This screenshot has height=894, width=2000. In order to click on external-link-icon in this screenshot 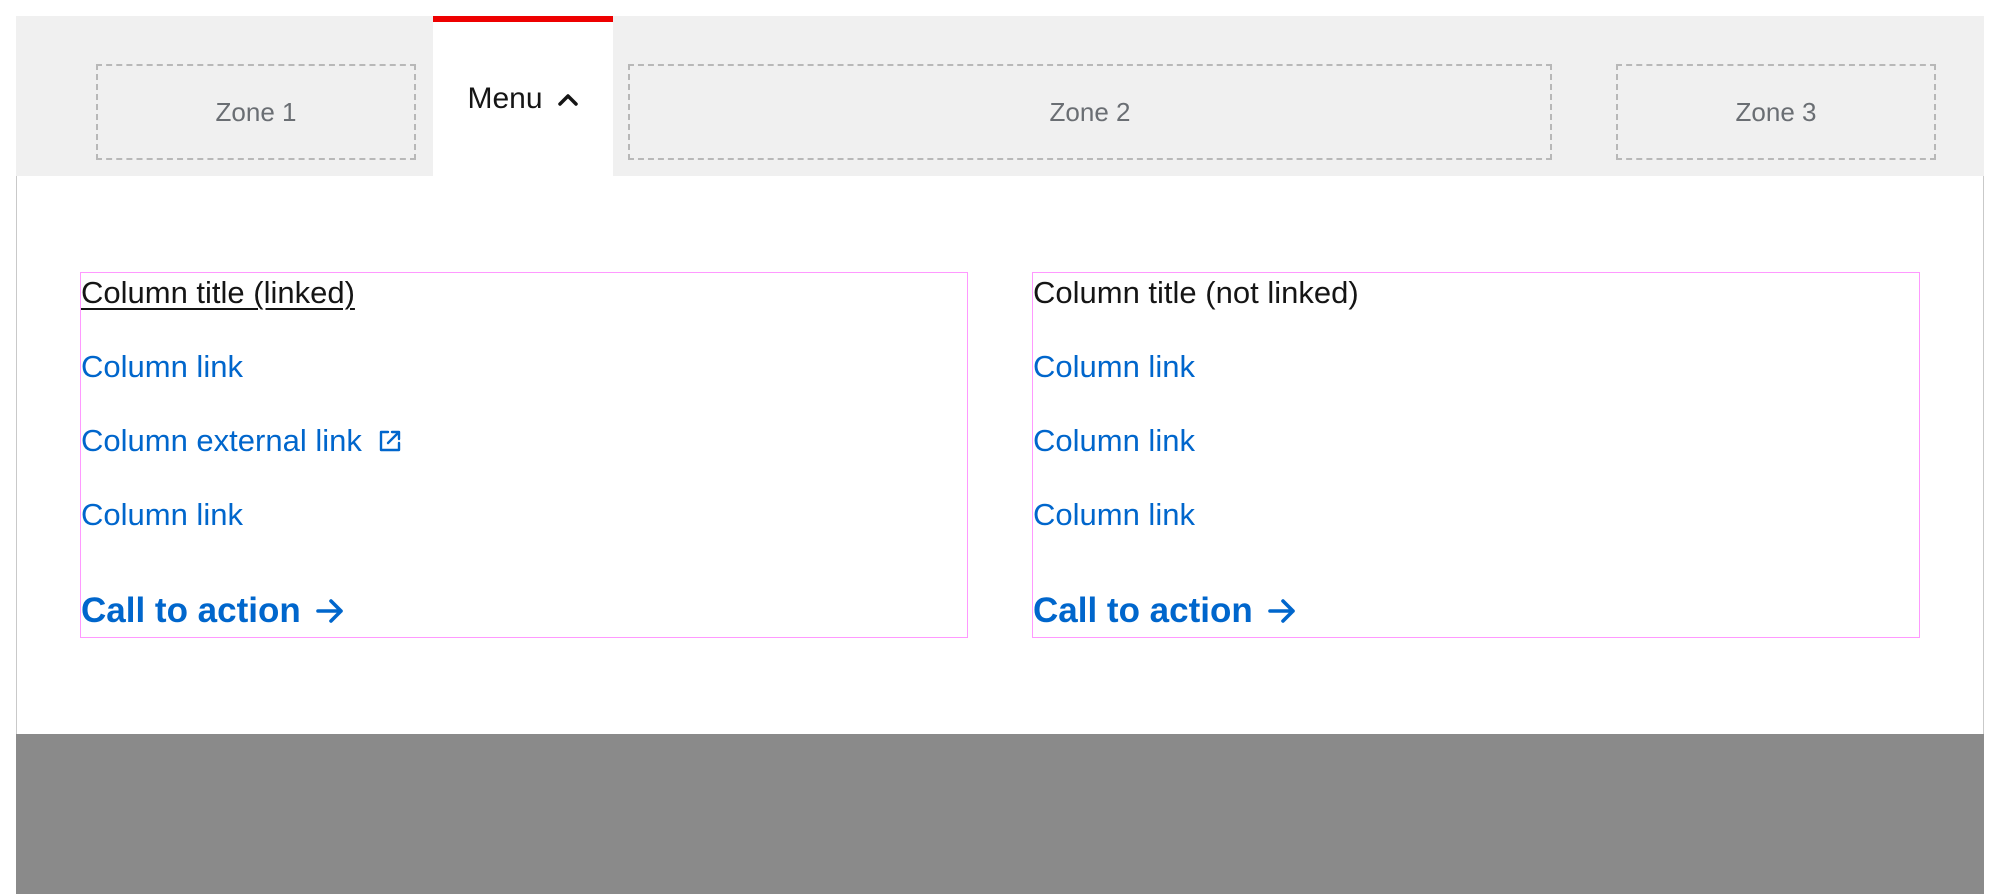, I will do `click(390, 441)`.